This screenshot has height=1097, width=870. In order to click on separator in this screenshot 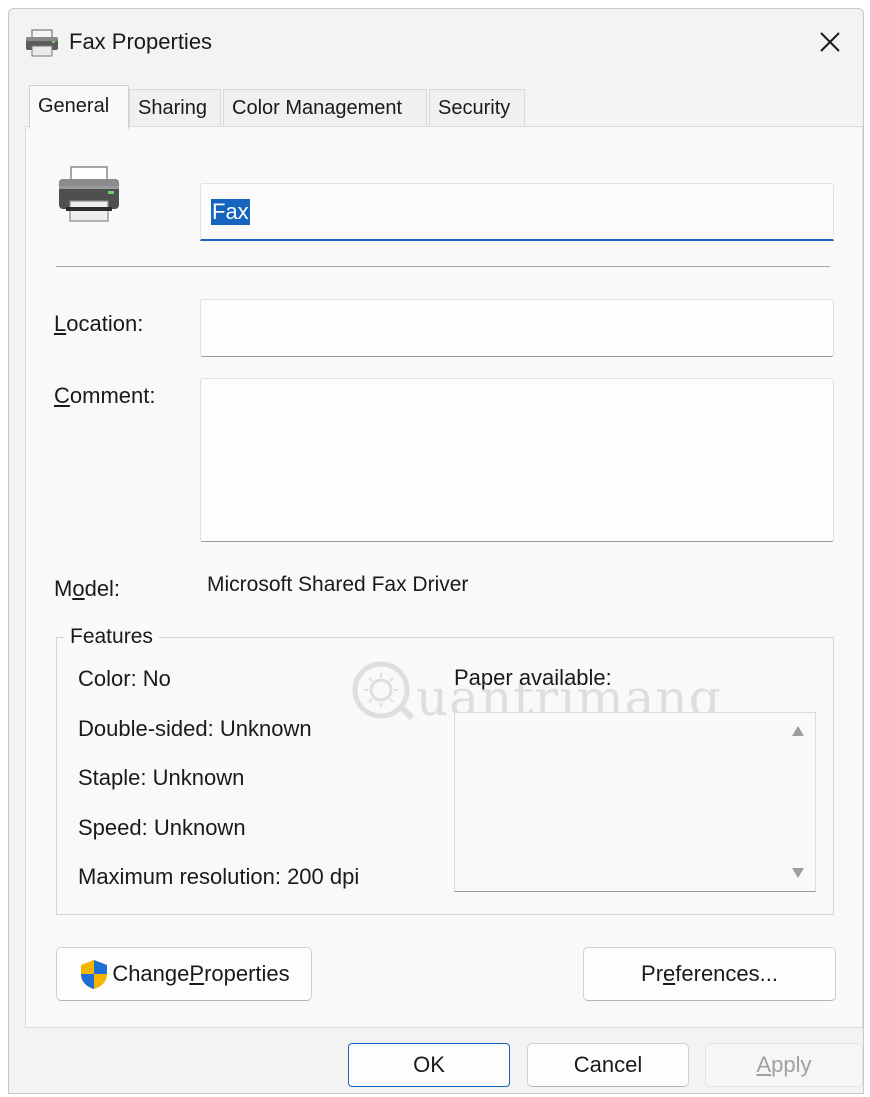, I will do `click(443, 266)`.